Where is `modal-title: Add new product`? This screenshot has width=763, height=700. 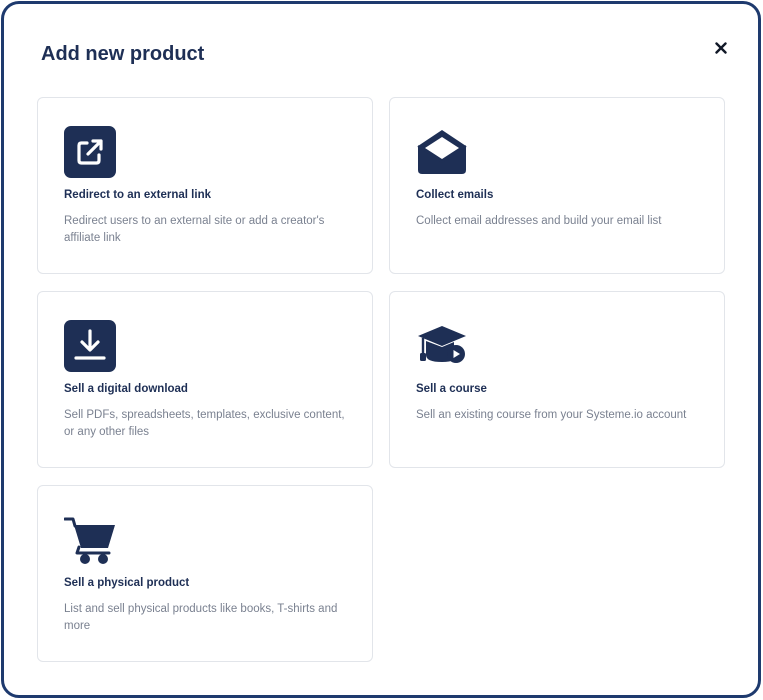
modal-title: Add new product is located at coordinates (123, 54).